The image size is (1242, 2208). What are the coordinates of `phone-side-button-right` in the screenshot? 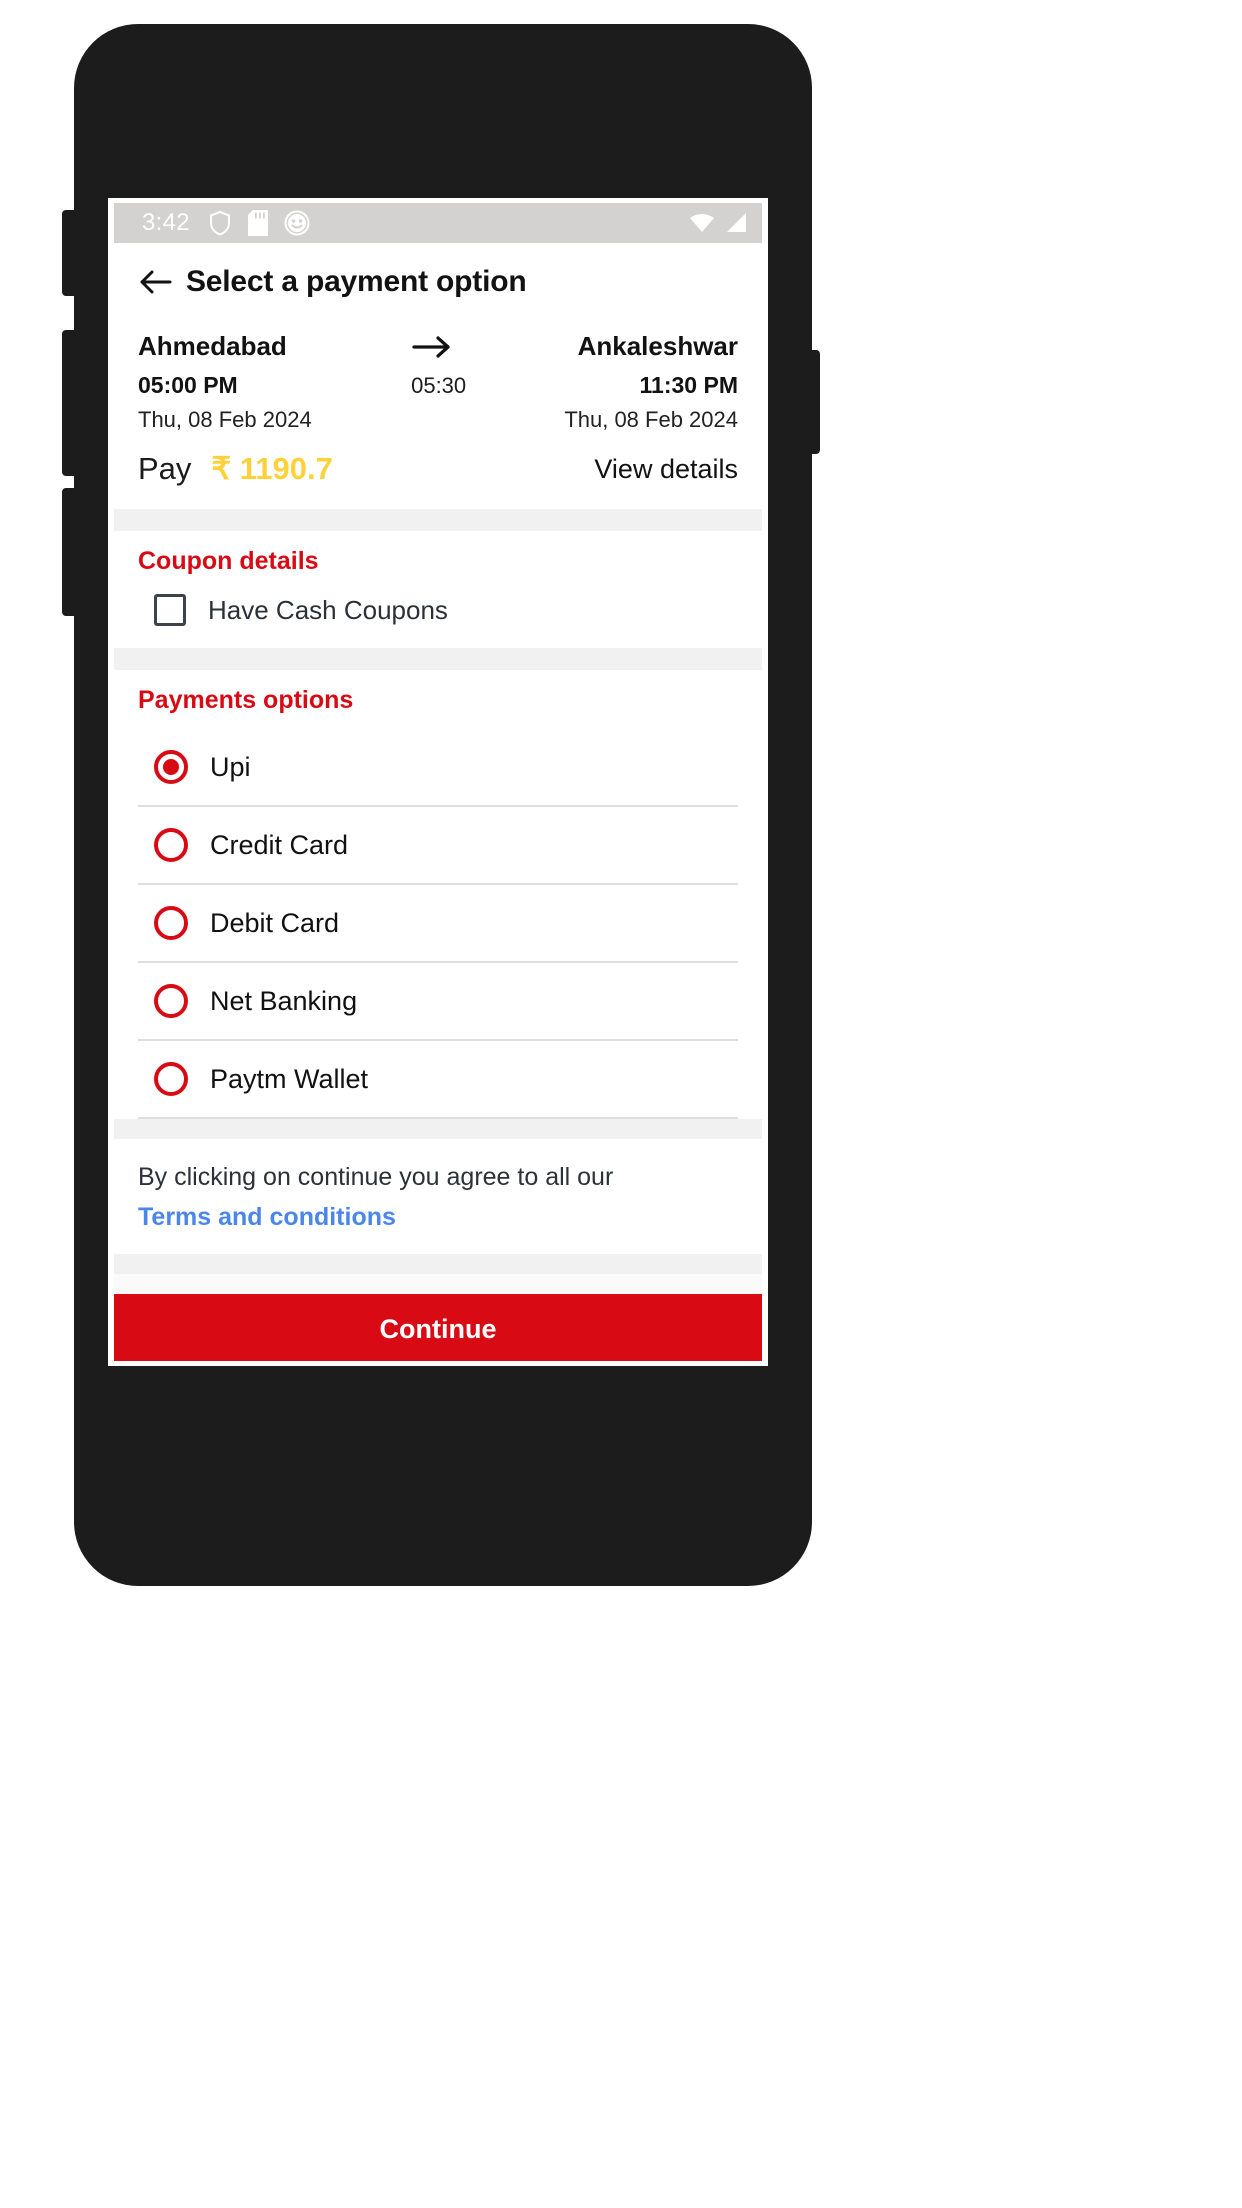 It's located at (813, 402).